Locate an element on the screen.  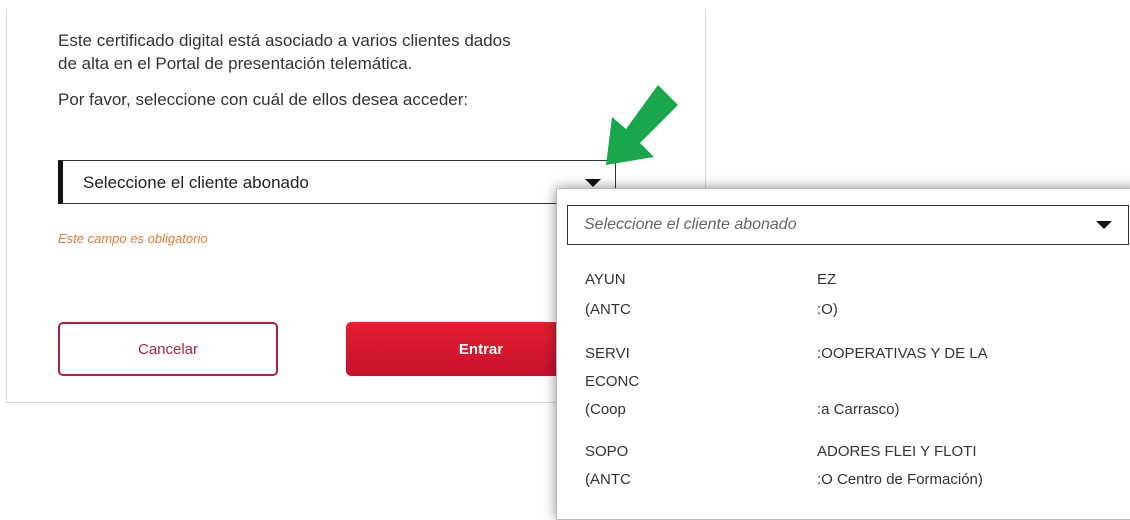
option-text: SOPO is located at coordinates (607, 451).